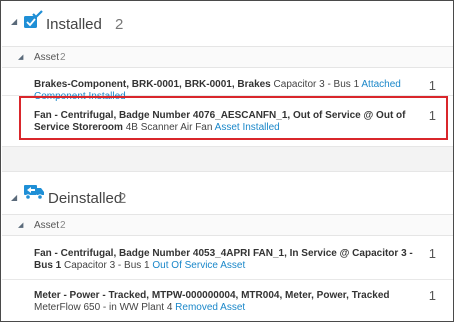 The height and width of the screenshot is (322, 454). What do you see at coordinates (103, 307) in the screenshot?
I see `item-detail: MeterFlow 650 - in WW Plant 4` at bounding box center [103, 307].